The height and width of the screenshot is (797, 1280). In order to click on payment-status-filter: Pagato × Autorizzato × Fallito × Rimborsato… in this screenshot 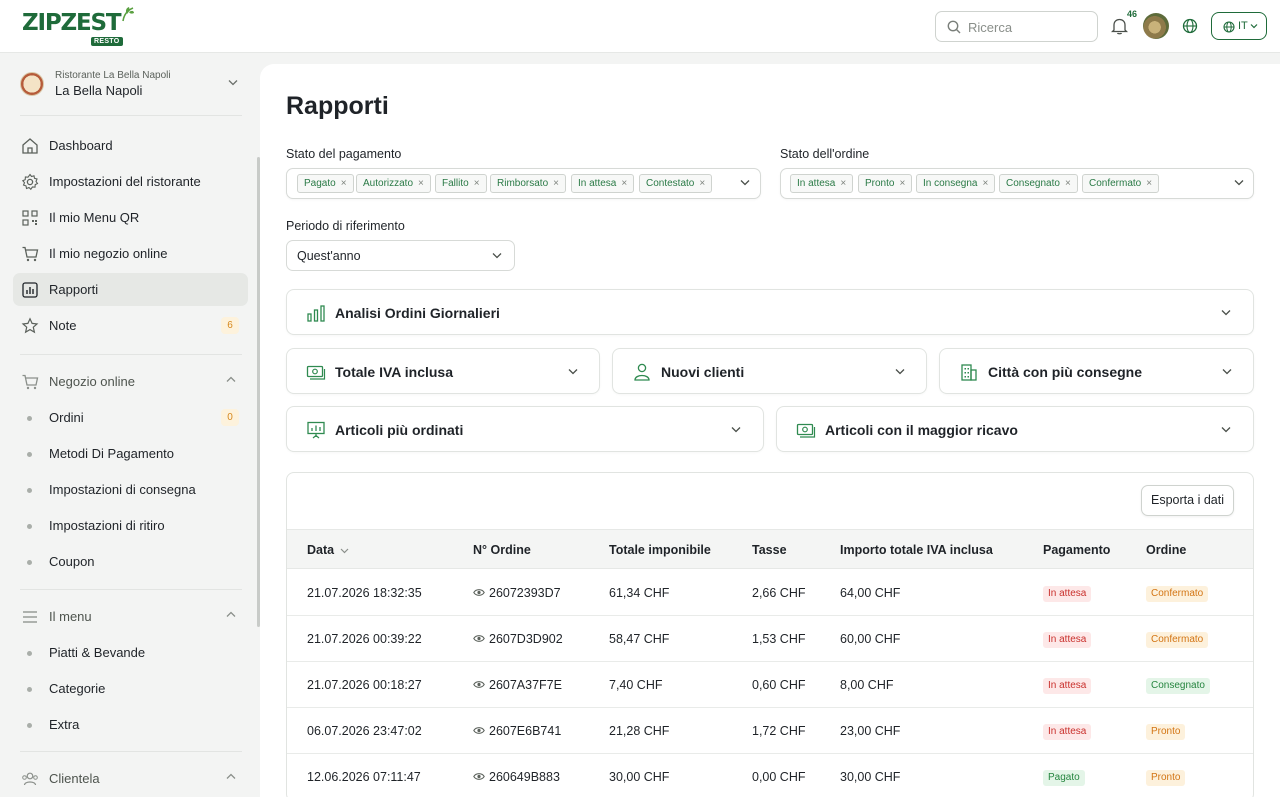, I will do `click(523, 183)`.